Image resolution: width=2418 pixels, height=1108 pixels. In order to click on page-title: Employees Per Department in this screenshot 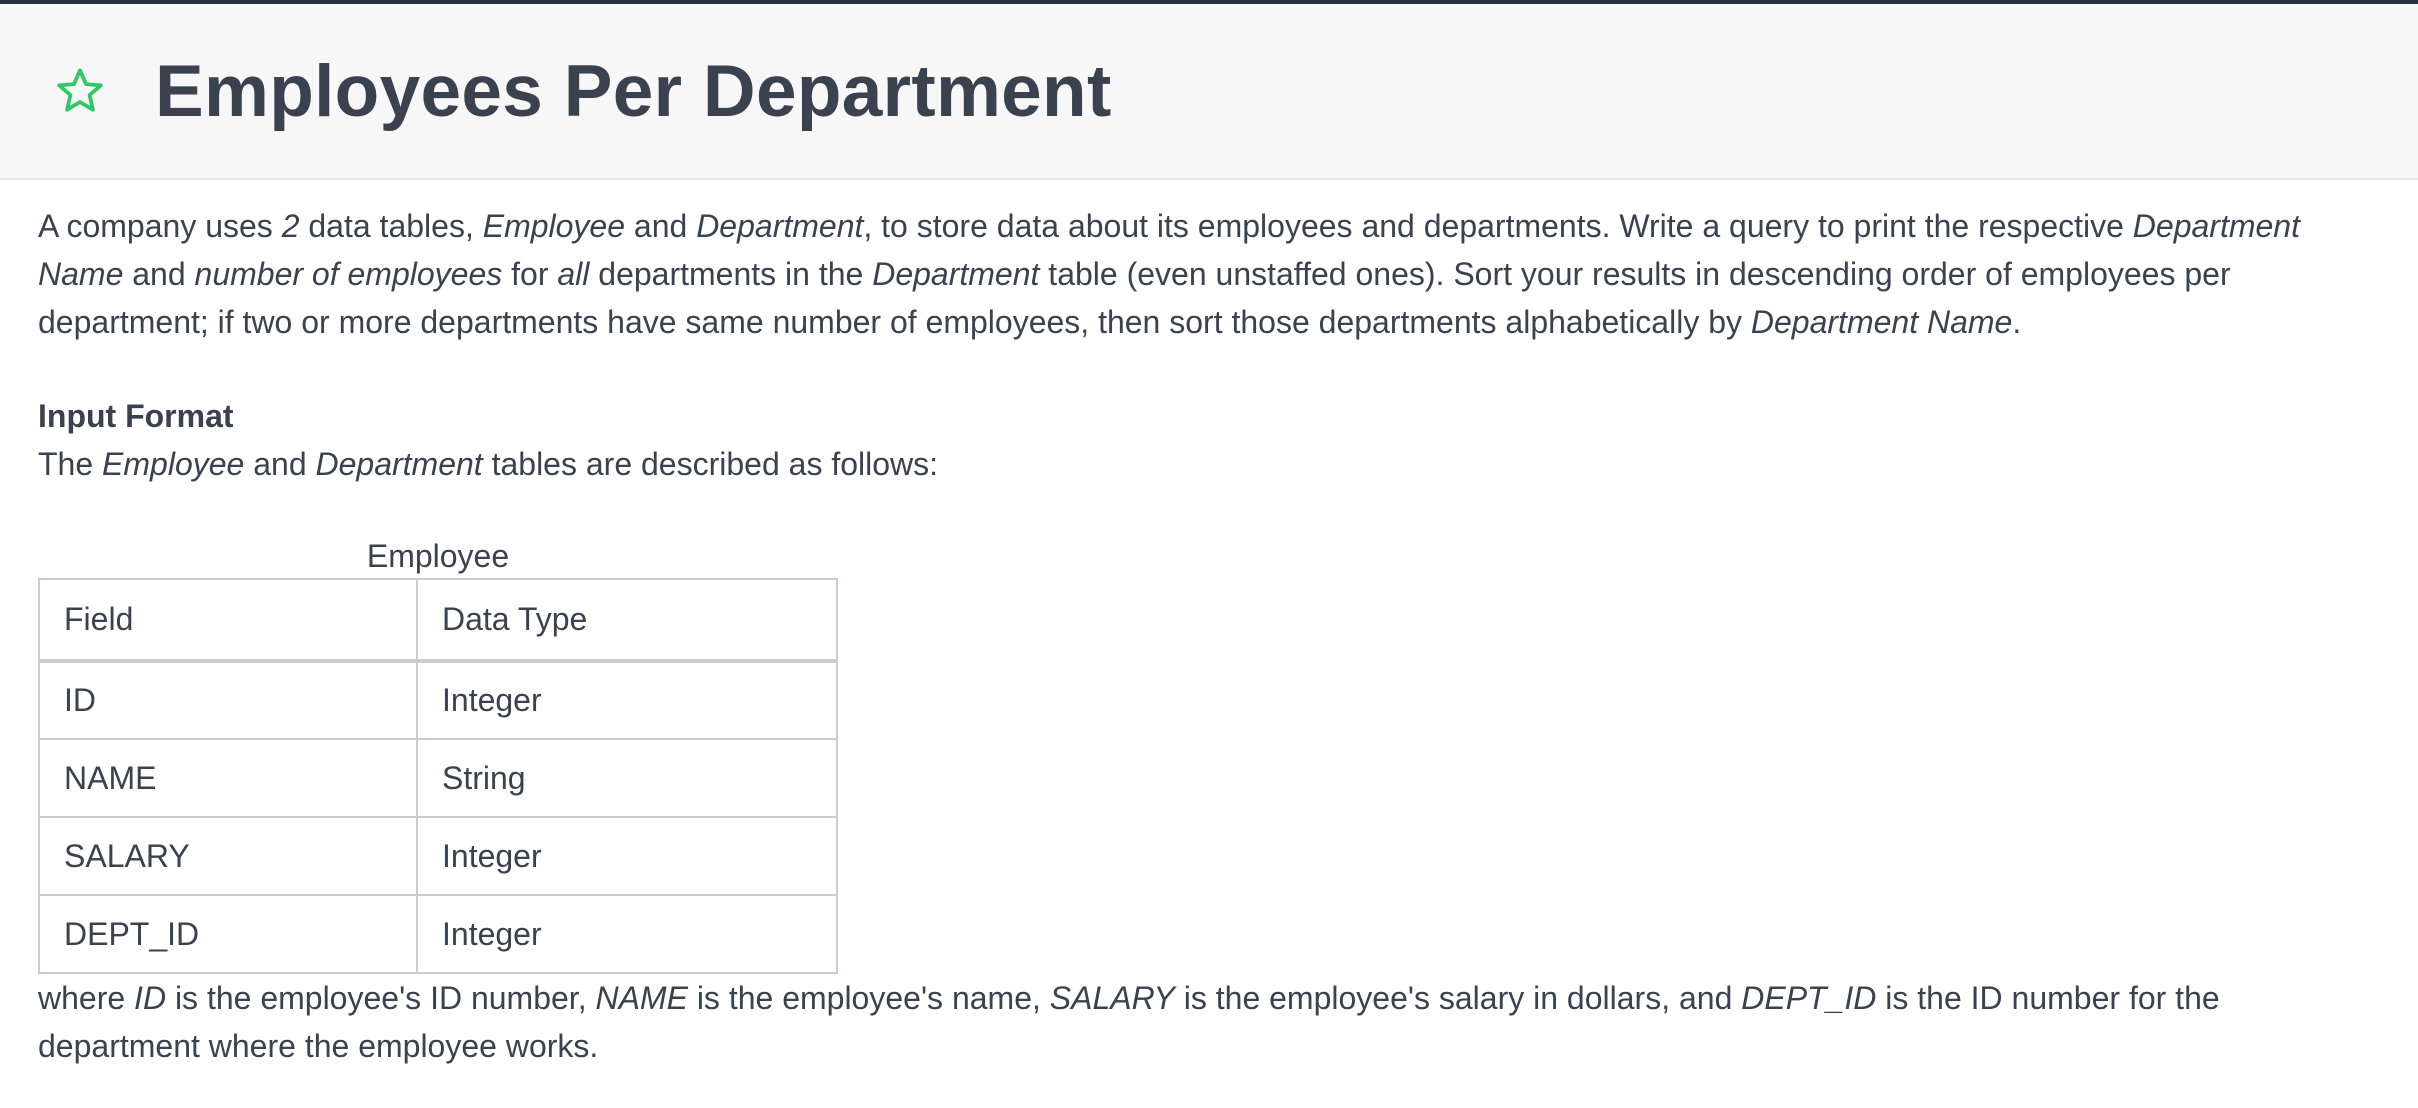, I will do `click(633, 91)`.